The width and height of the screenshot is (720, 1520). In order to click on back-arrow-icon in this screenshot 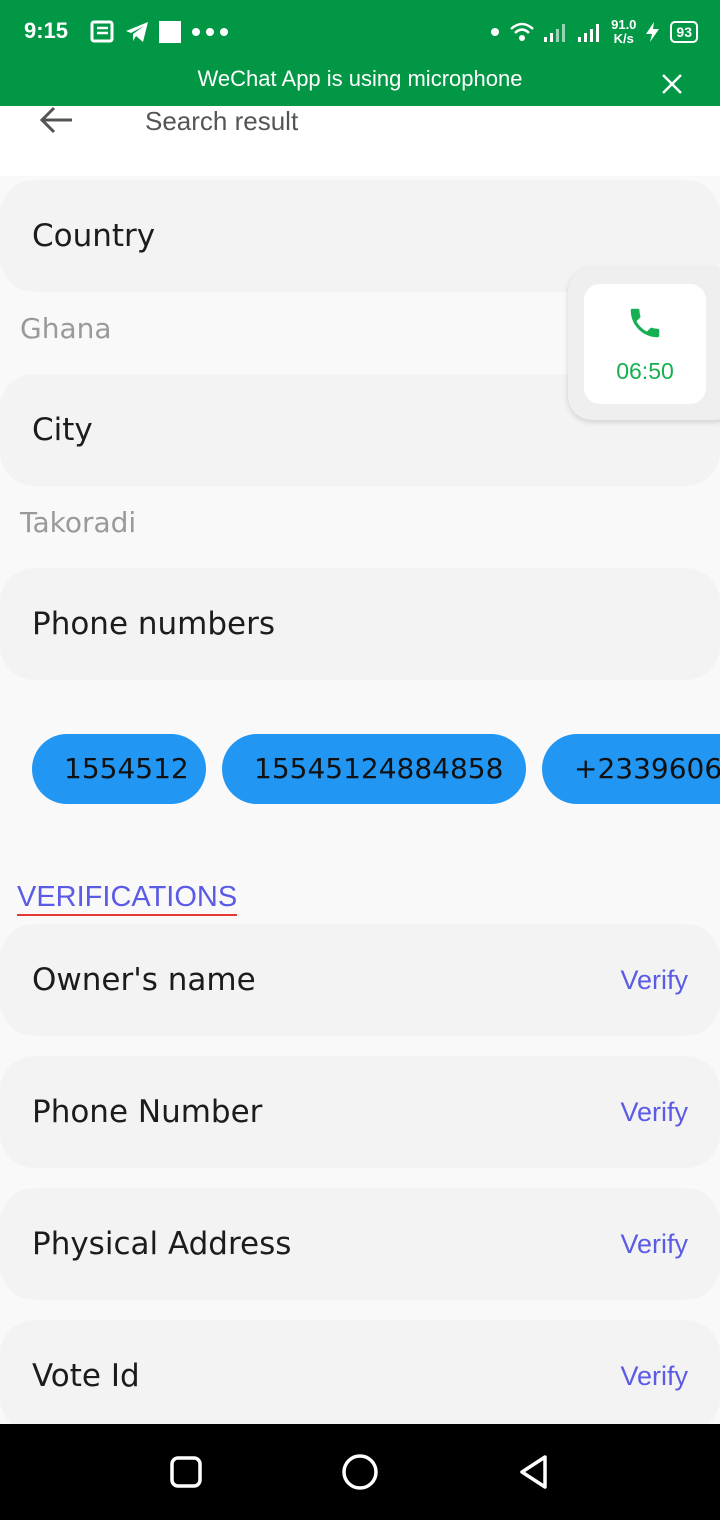, I will do `click(56, 121)`.